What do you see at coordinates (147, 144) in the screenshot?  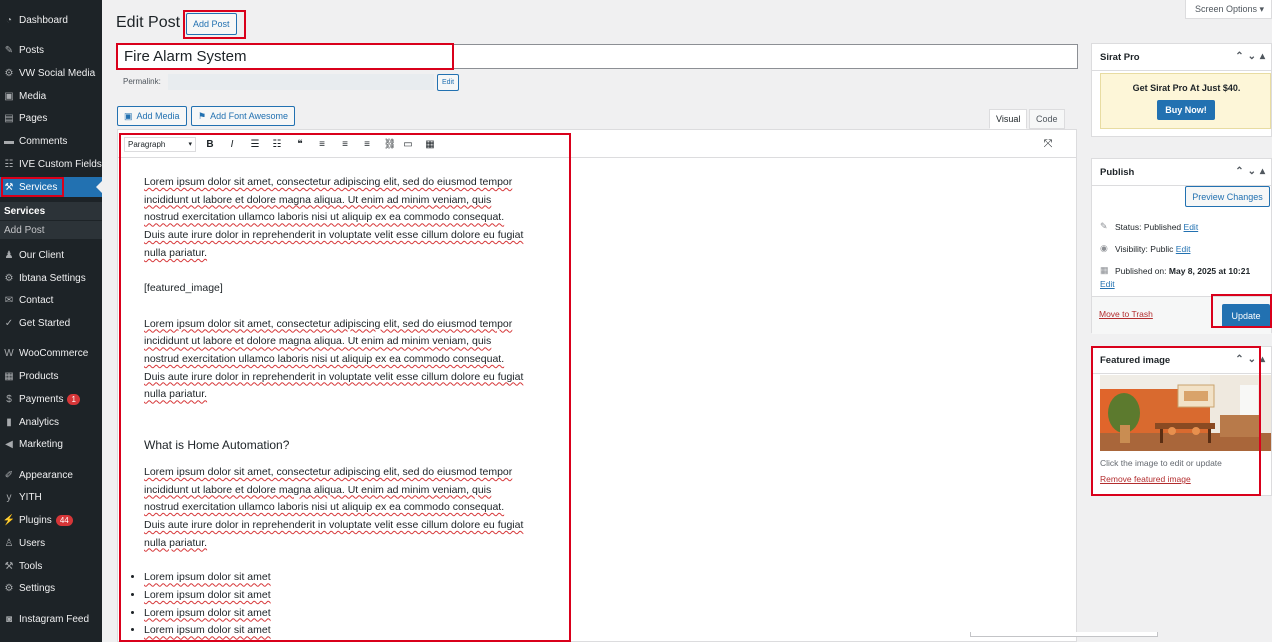 I see `format-select-value: Paragraph` at bounding box center [147, 144].